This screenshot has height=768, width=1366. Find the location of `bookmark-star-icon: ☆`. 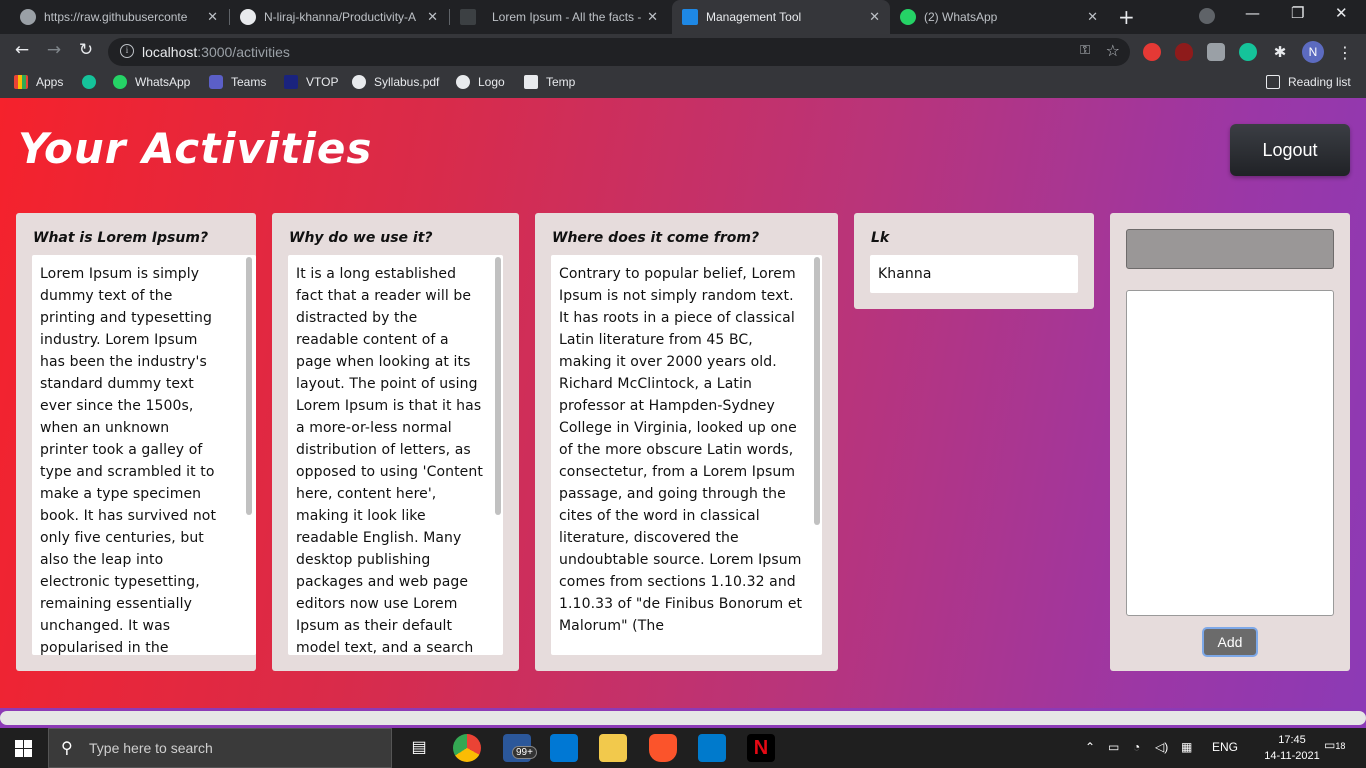

bookmark-star-icon: ☆ is located at coordinates (1113, 50).